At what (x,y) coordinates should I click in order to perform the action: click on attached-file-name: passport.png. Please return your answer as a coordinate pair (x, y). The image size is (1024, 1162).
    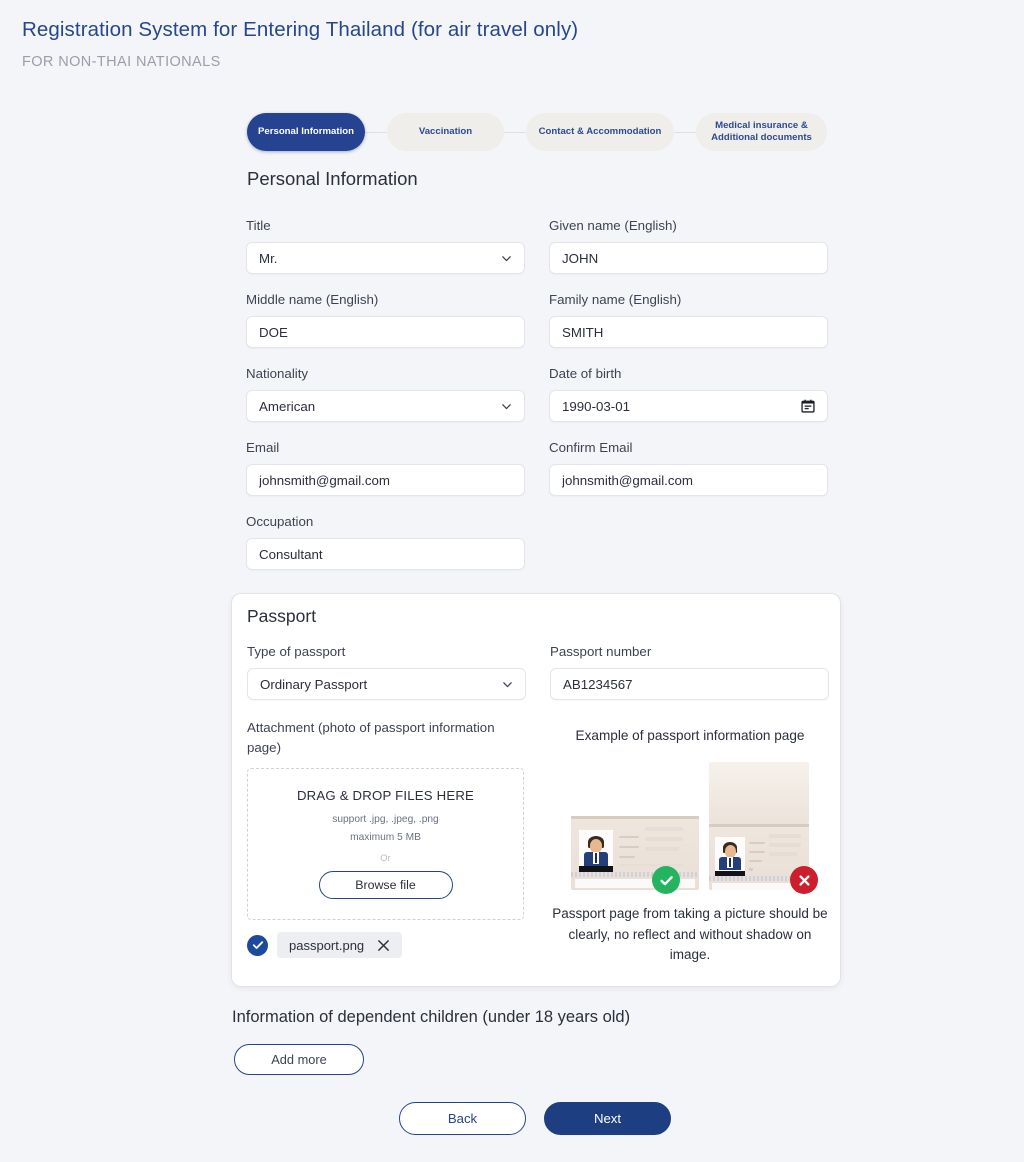
    Looking at the image, I should click on (327, 945).